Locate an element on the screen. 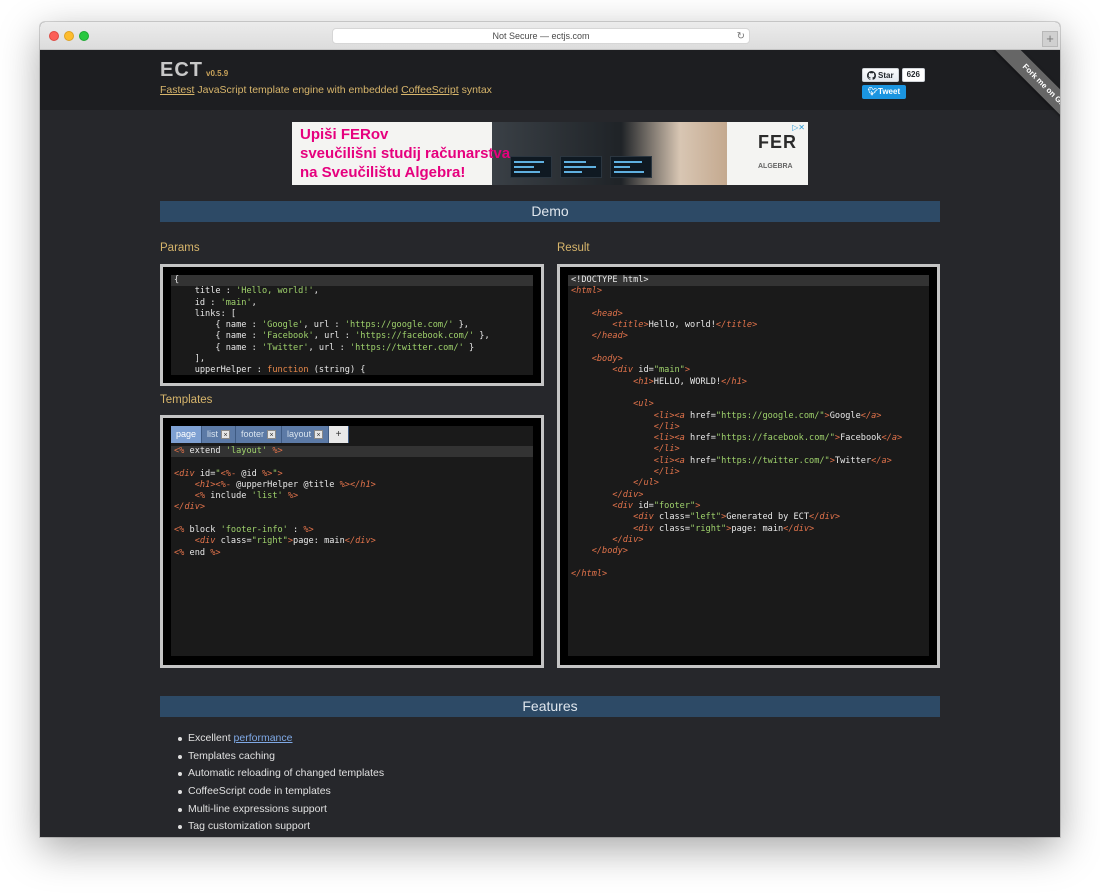 This screenshot has height=894, width=1100. fastest-link: Fastest is located at coordinates (177, 90).